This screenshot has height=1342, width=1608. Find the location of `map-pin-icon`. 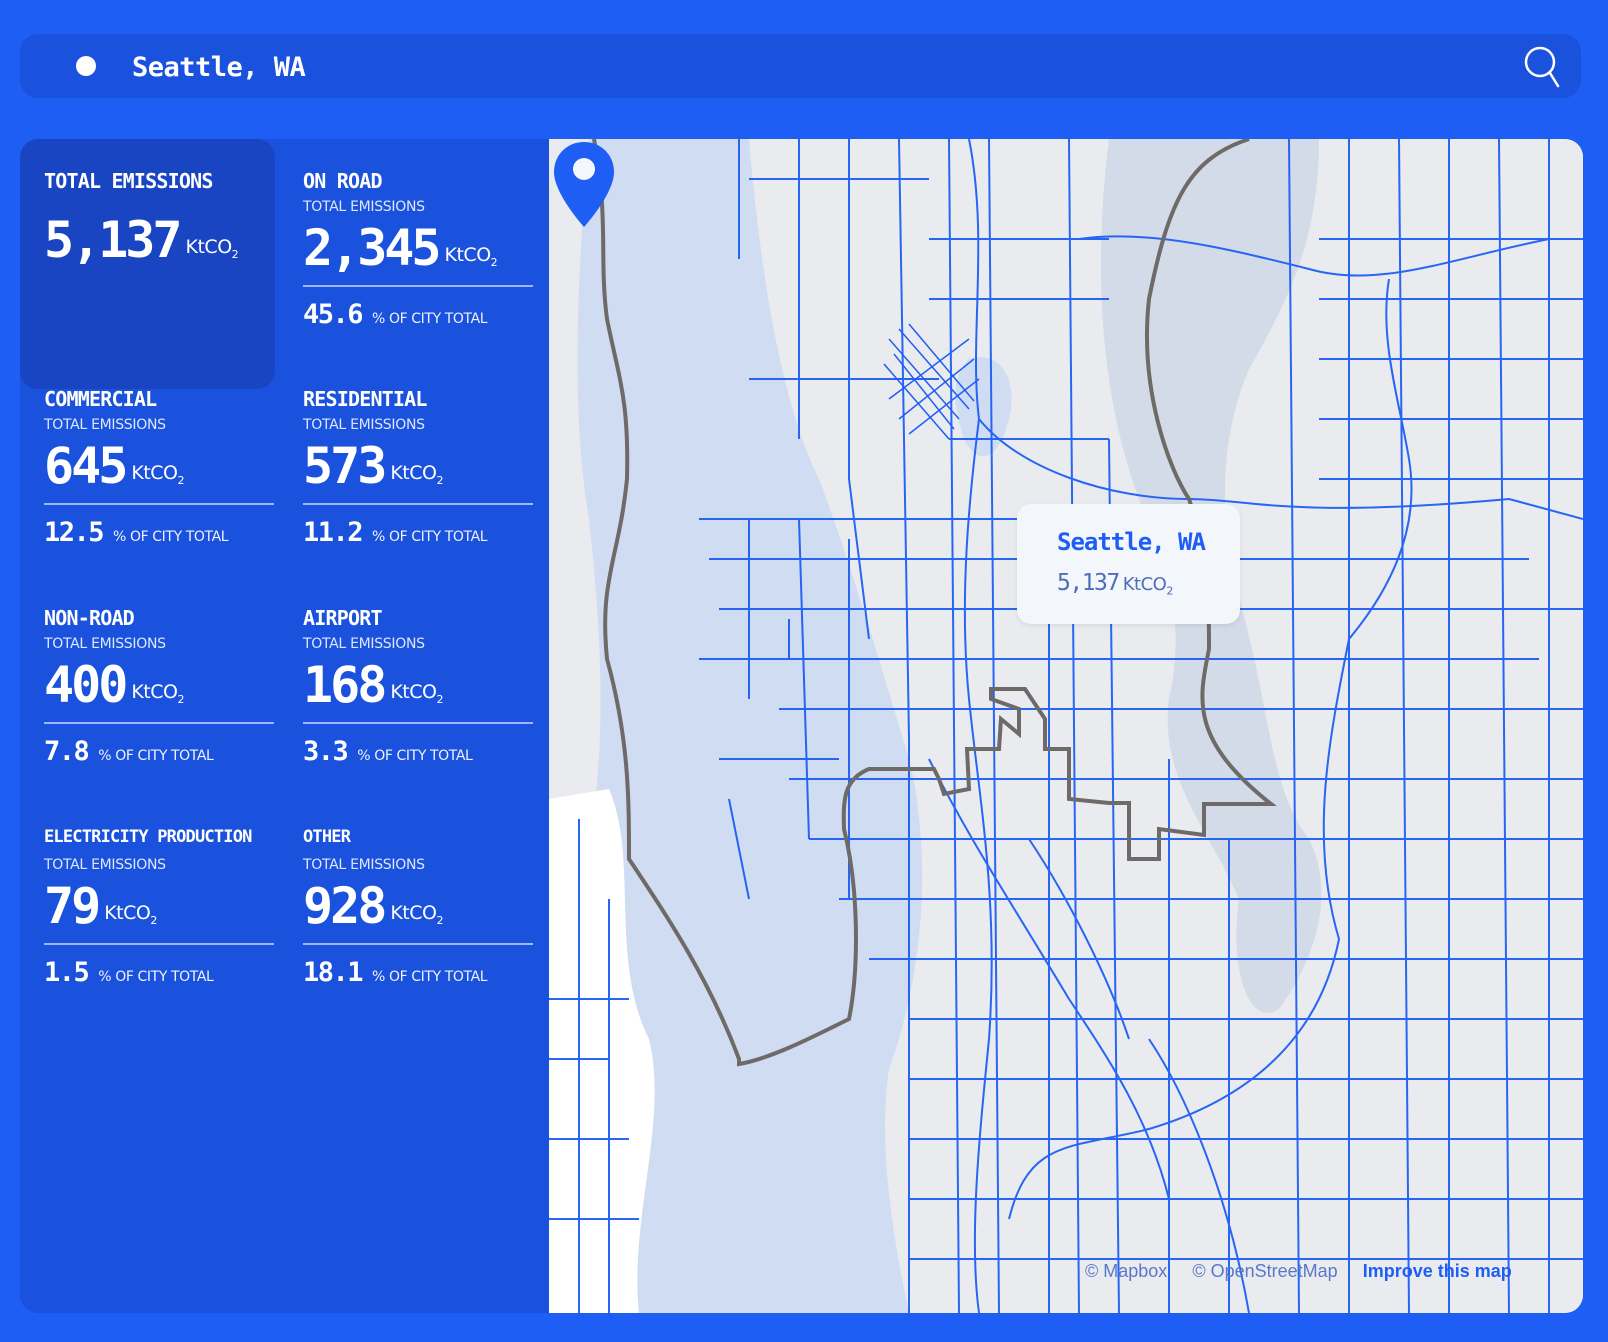

map-pin-icon is located at coordinates (584, 185).